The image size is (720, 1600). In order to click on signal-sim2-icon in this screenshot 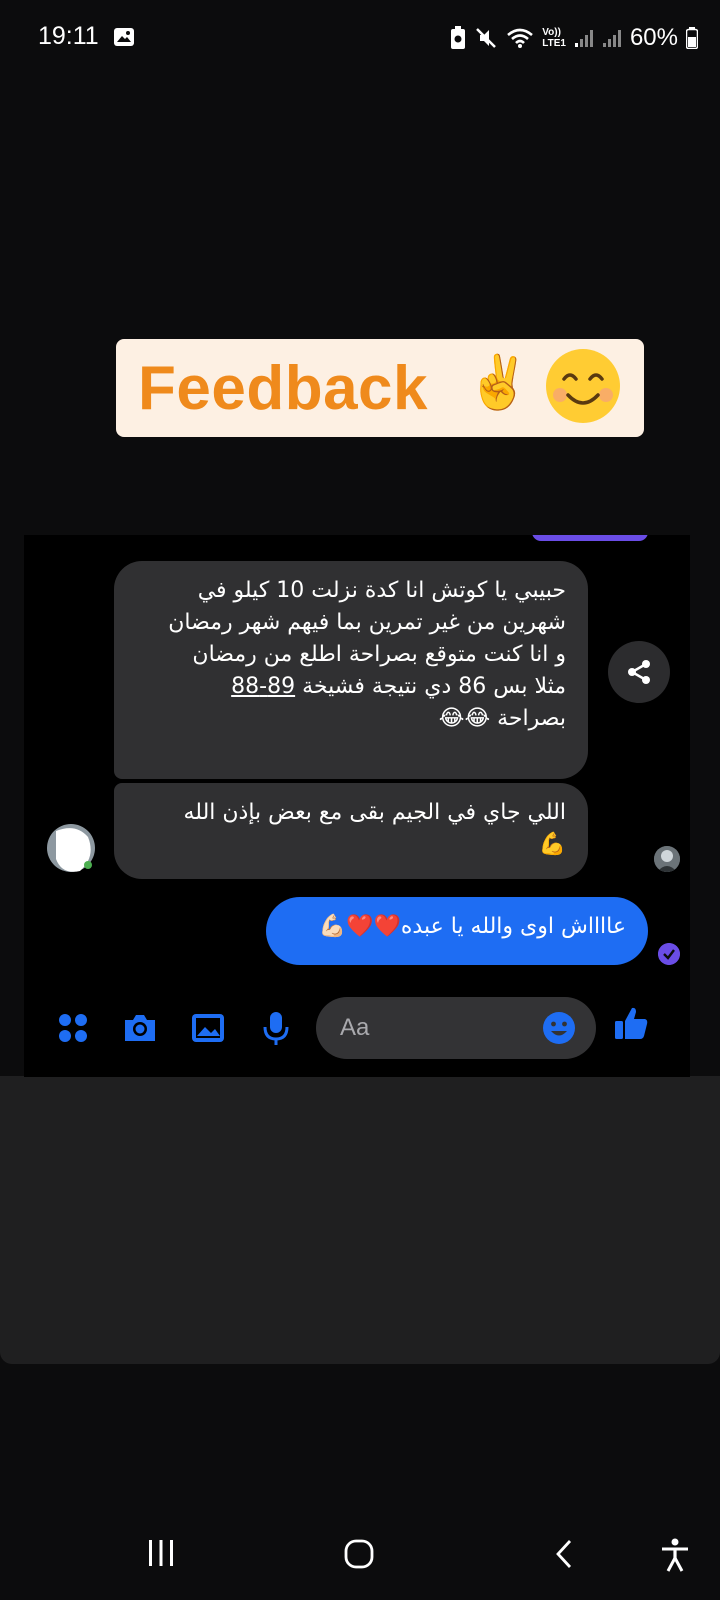, I will do `click(611, 38)`.